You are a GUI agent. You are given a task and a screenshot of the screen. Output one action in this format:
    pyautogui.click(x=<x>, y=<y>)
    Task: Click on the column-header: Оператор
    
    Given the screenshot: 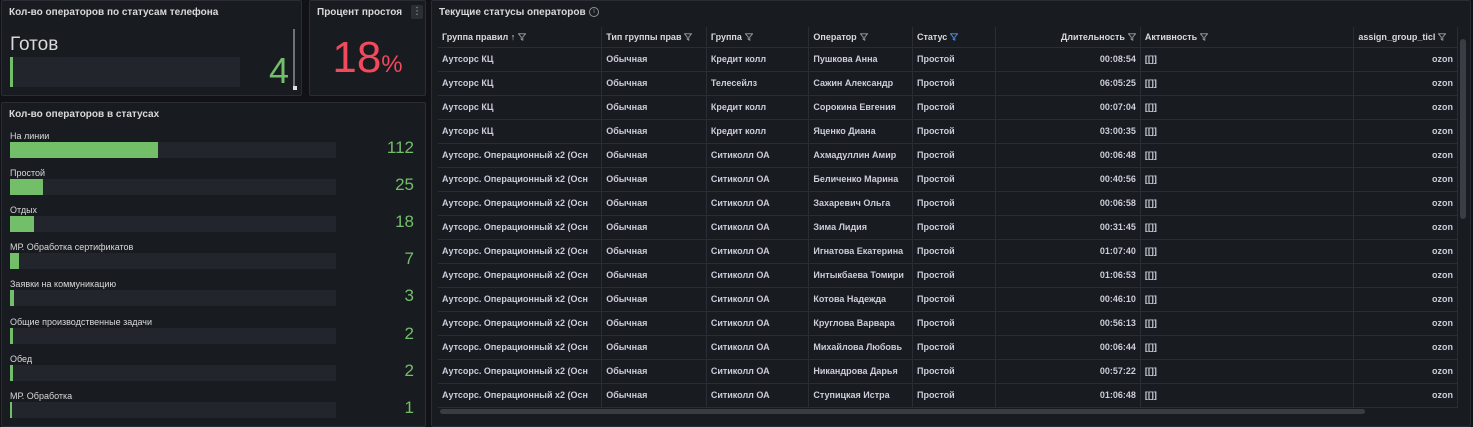 What is the action you would take?
    pyautogui.click(x=860, y=37)
    